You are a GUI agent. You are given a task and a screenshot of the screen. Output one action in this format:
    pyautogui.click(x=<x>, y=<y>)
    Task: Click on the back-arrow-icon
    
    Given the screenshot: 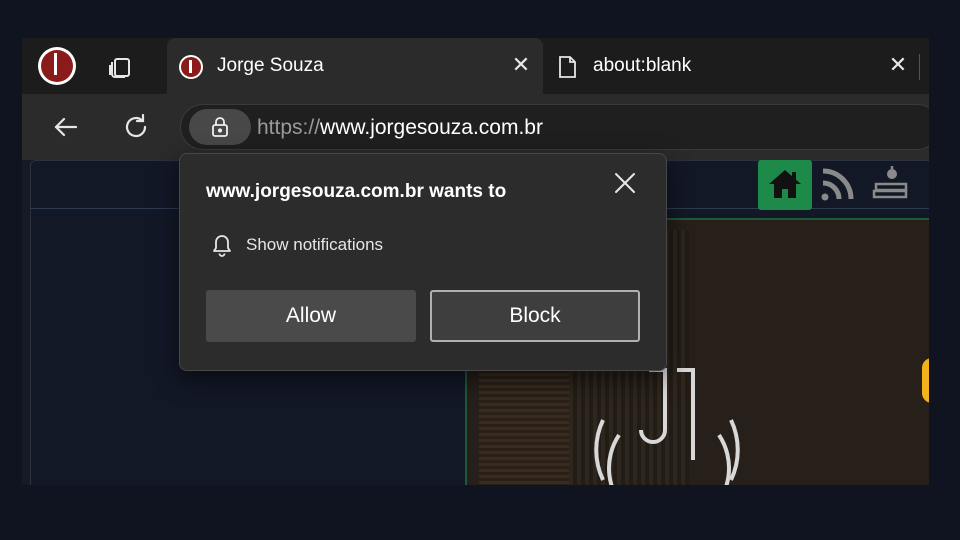 What is the action you would take?
    pyautogui.click(x=66, y=127)
    